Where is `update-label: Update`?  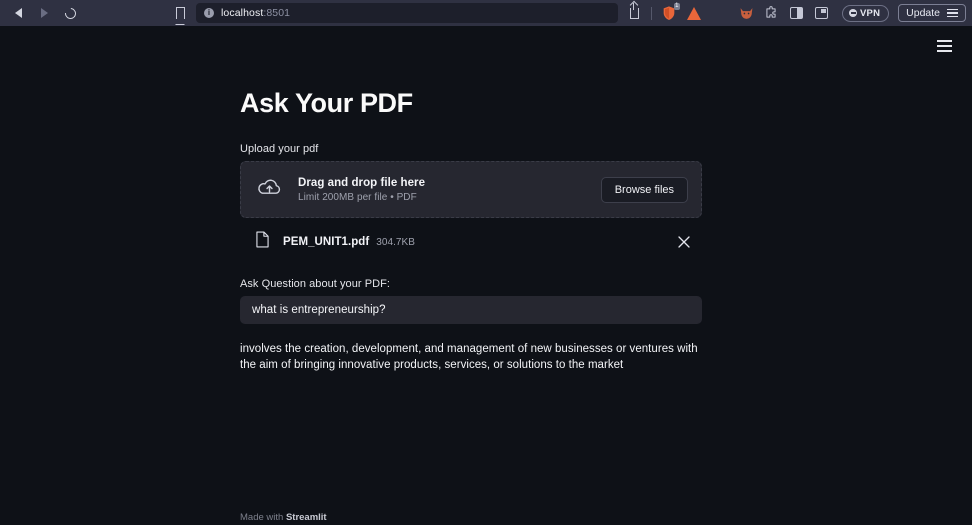
update-label: Update is located at coordinates (923, 13).